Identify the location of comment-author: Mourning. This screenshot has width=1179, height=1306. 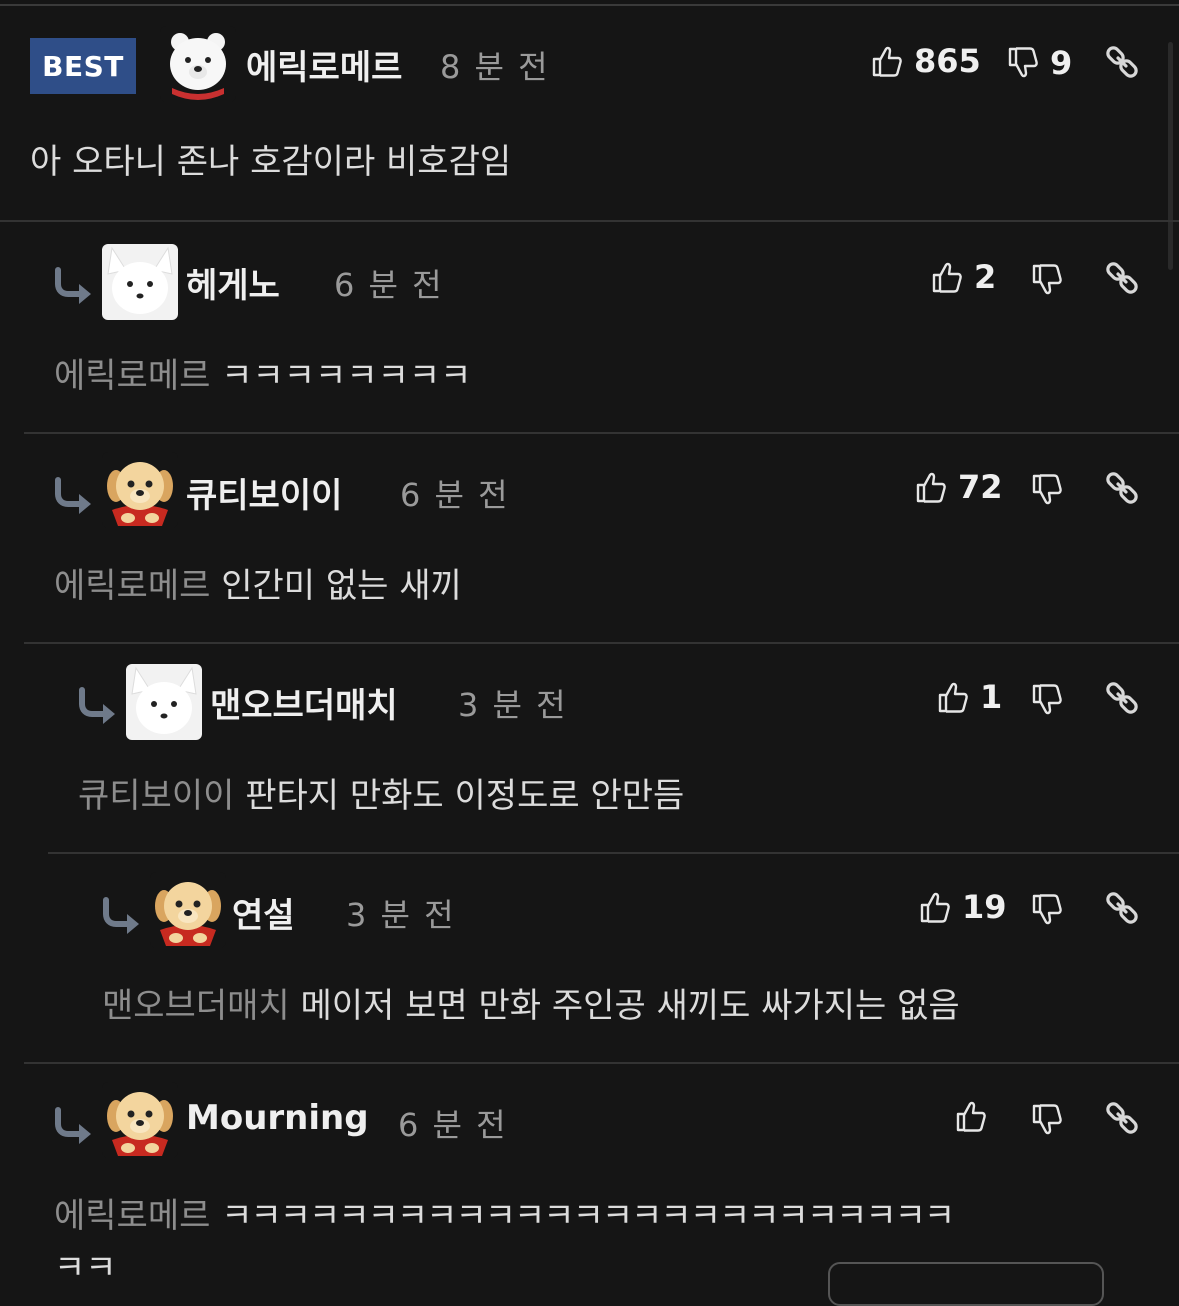
(277, 1118).